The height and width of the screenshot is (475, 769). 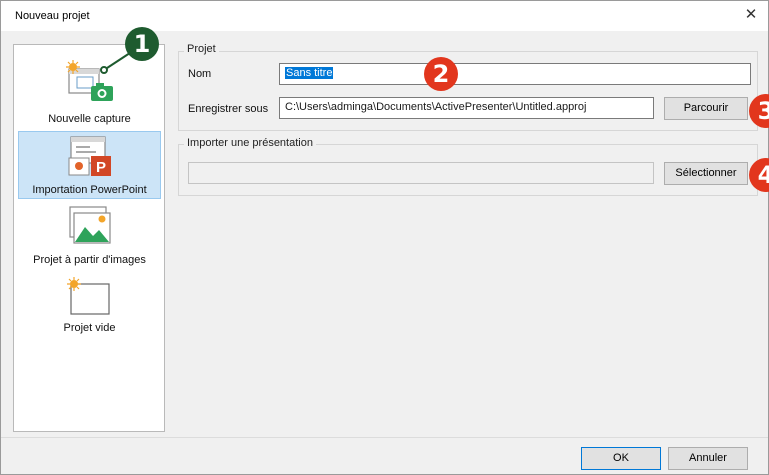 I want to click on project-group-title: Projet, so click(x=201, y=49).